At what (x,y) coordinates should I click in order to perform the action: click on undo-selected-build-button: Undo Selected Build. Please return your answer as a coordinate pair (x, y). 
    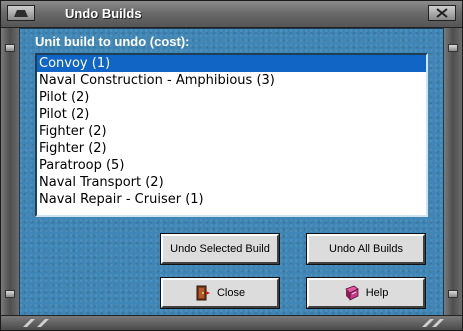
    Looking at the image, I should click on (220, 249).